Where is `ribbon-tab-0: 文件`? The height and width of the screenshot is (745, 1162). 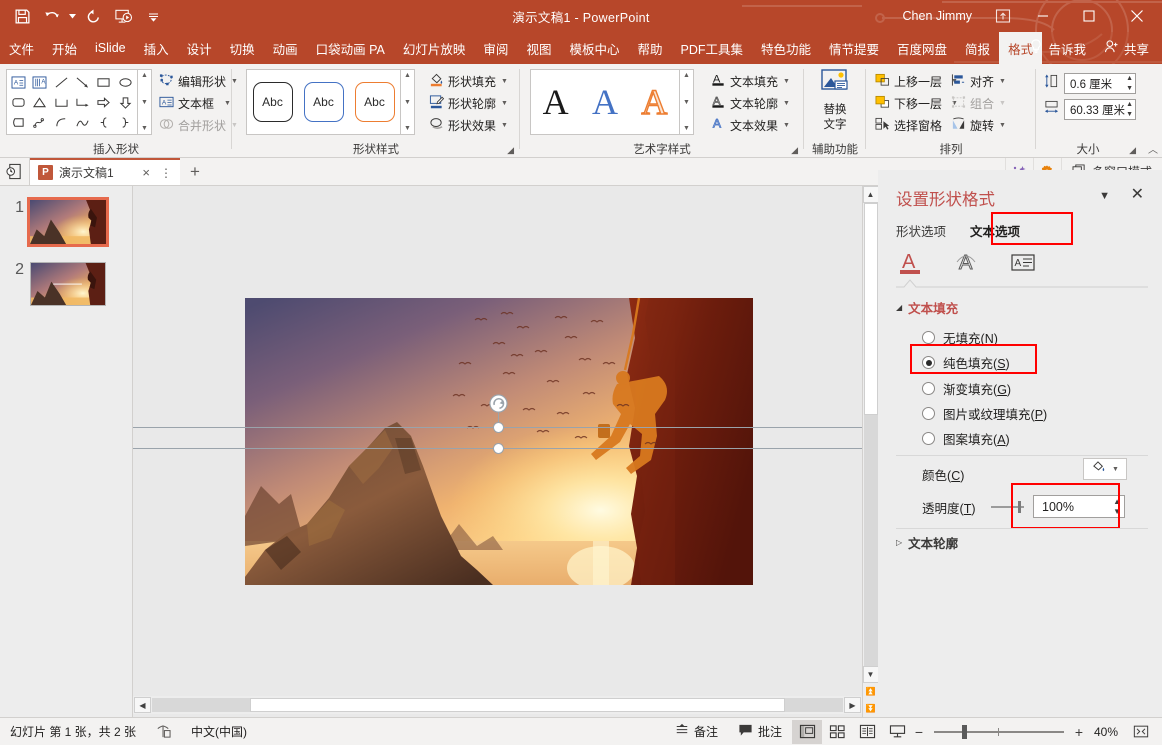 ribbon-tab-0: 文件 is located at coordinates (21, 48).